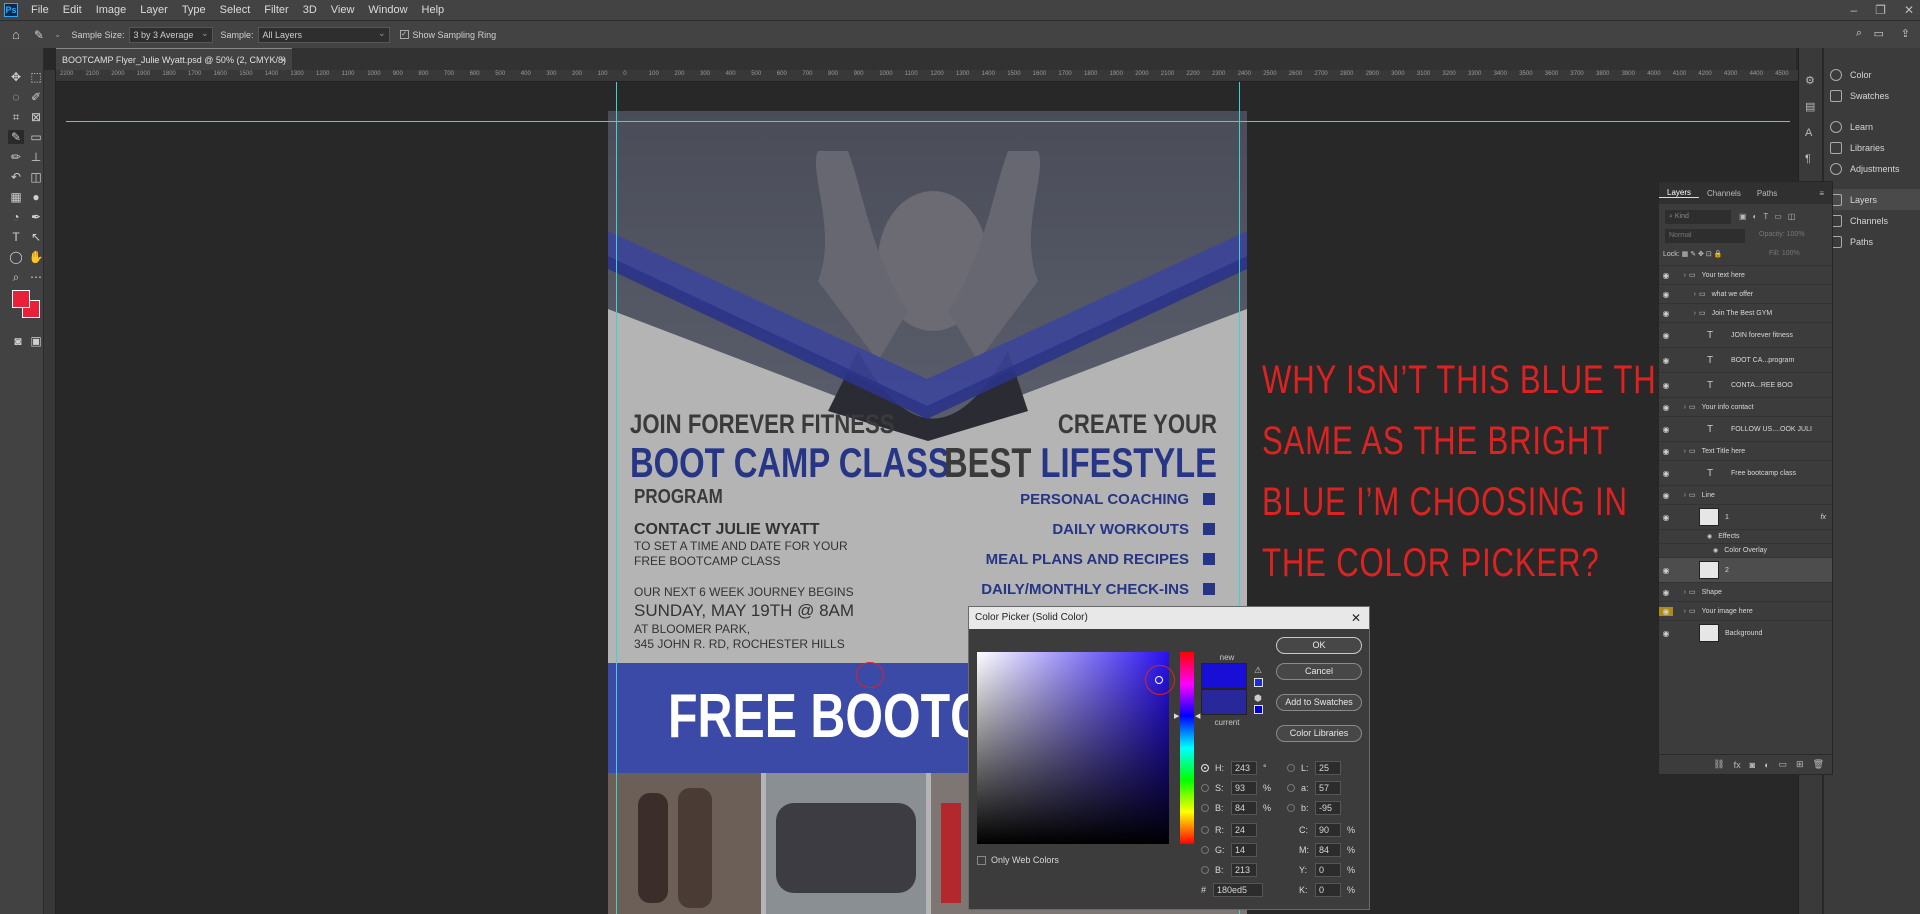 Image resolution: width=1920 pixels, height=914 pixels. Describe the element at coordinates (1853, 10) in the screenshot. I see `minimize-icon: –` at that location.